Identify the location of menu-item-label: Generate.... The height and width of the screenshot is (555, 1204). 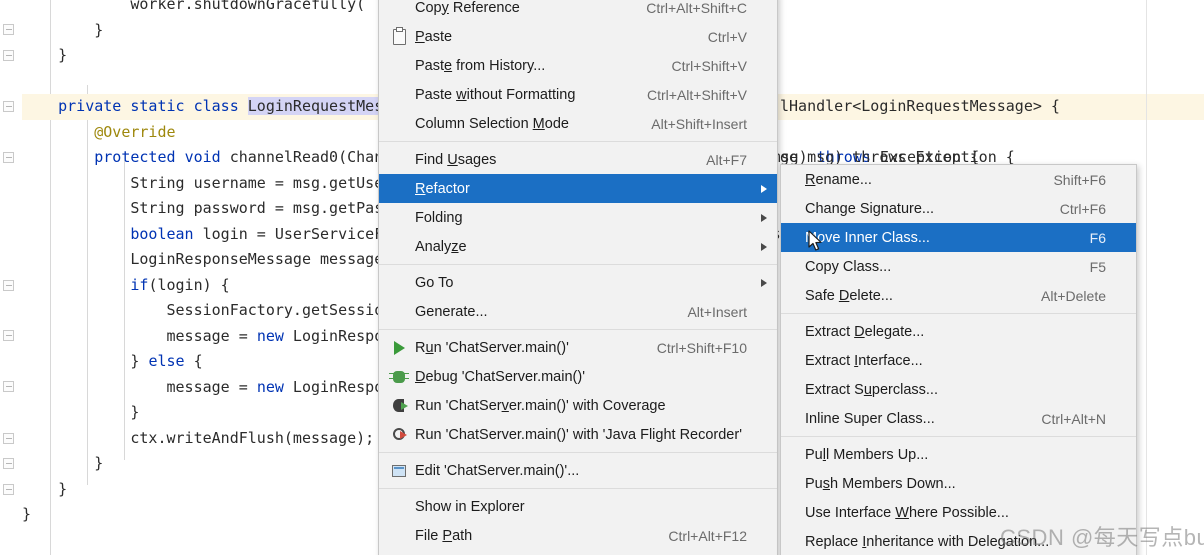
(451, 311).